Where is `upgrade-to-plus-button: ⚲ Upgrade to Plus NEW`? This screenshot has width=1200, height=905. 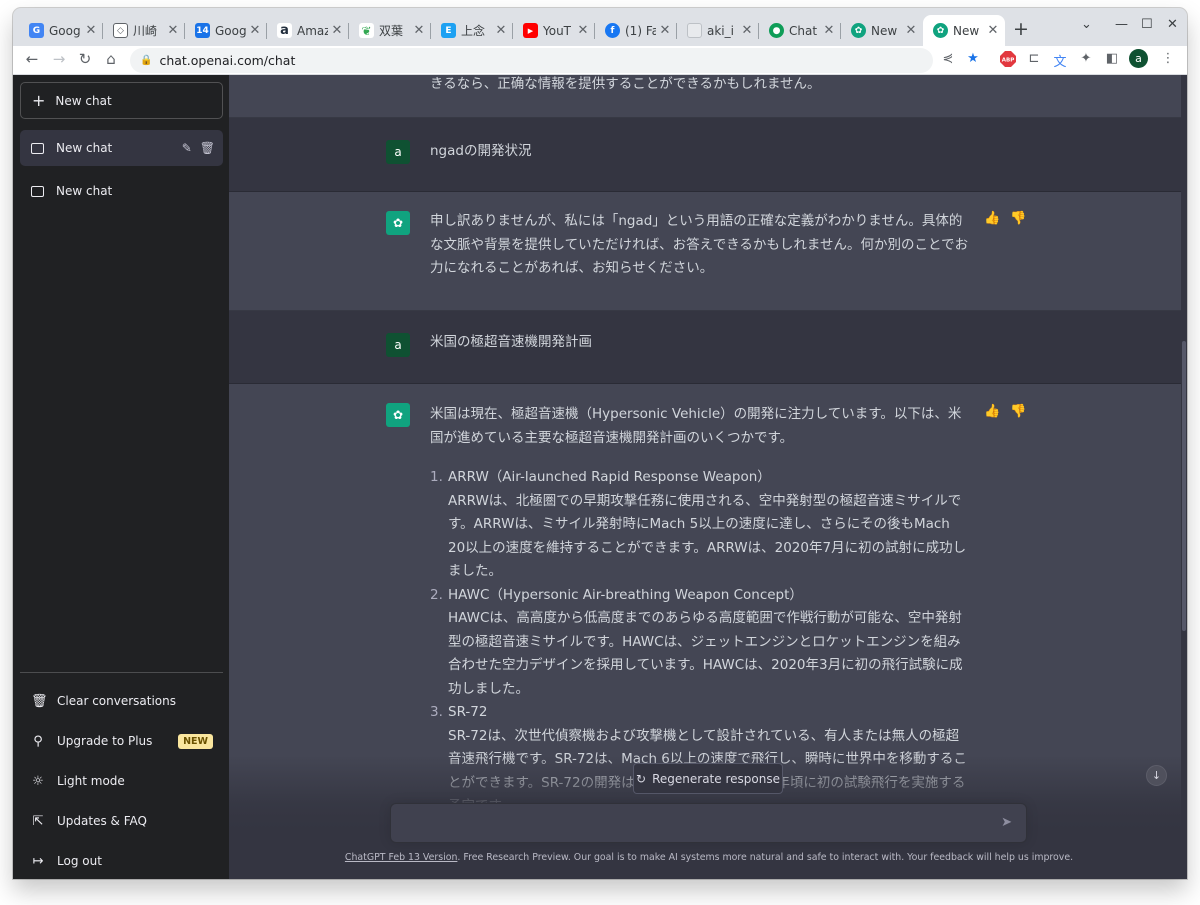 upgrade-to-plus-button: ⚲ Upgrade to Plus NEW is located at coordinates (121, 741).